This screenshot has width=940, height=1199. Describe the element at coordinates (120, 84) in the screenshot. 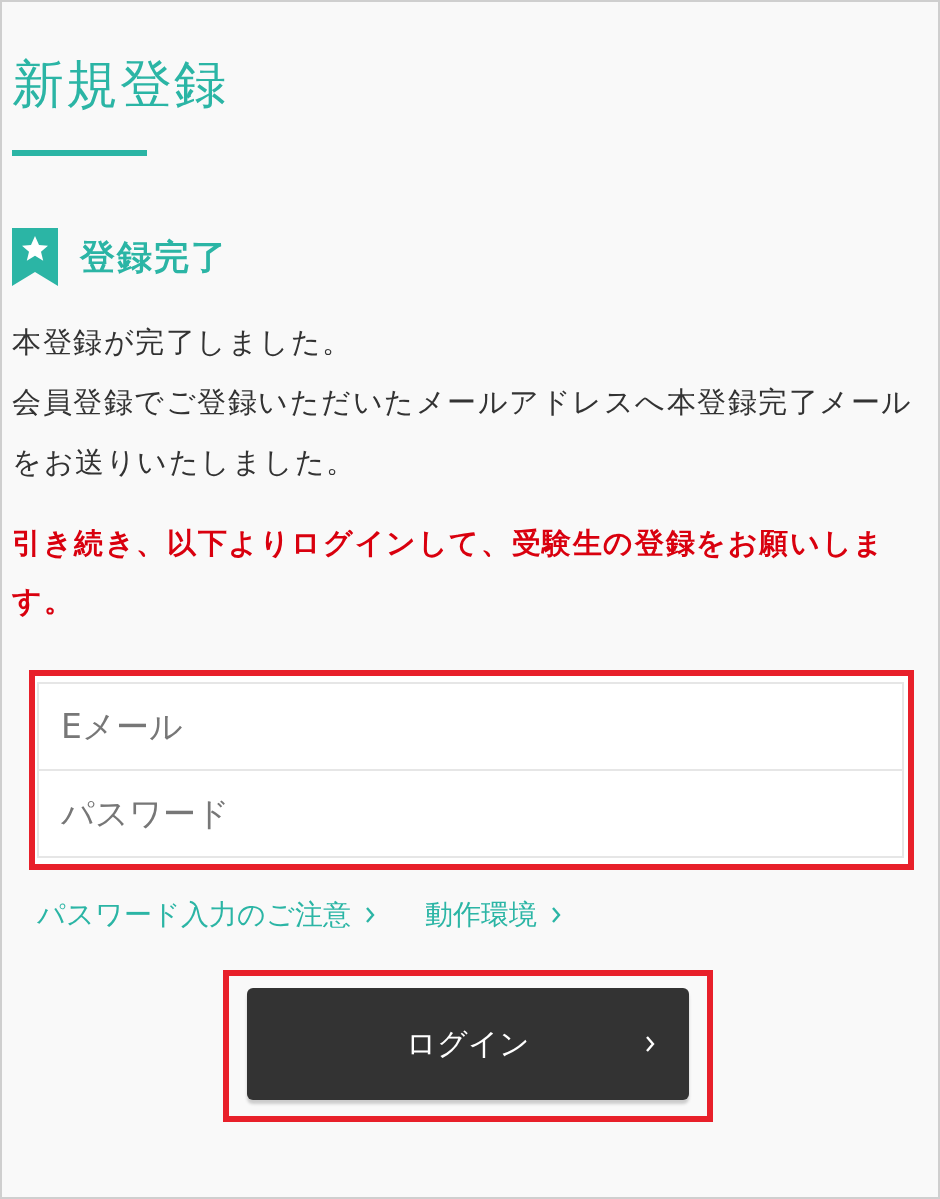

I see `page-title: 新規登録` at that location.